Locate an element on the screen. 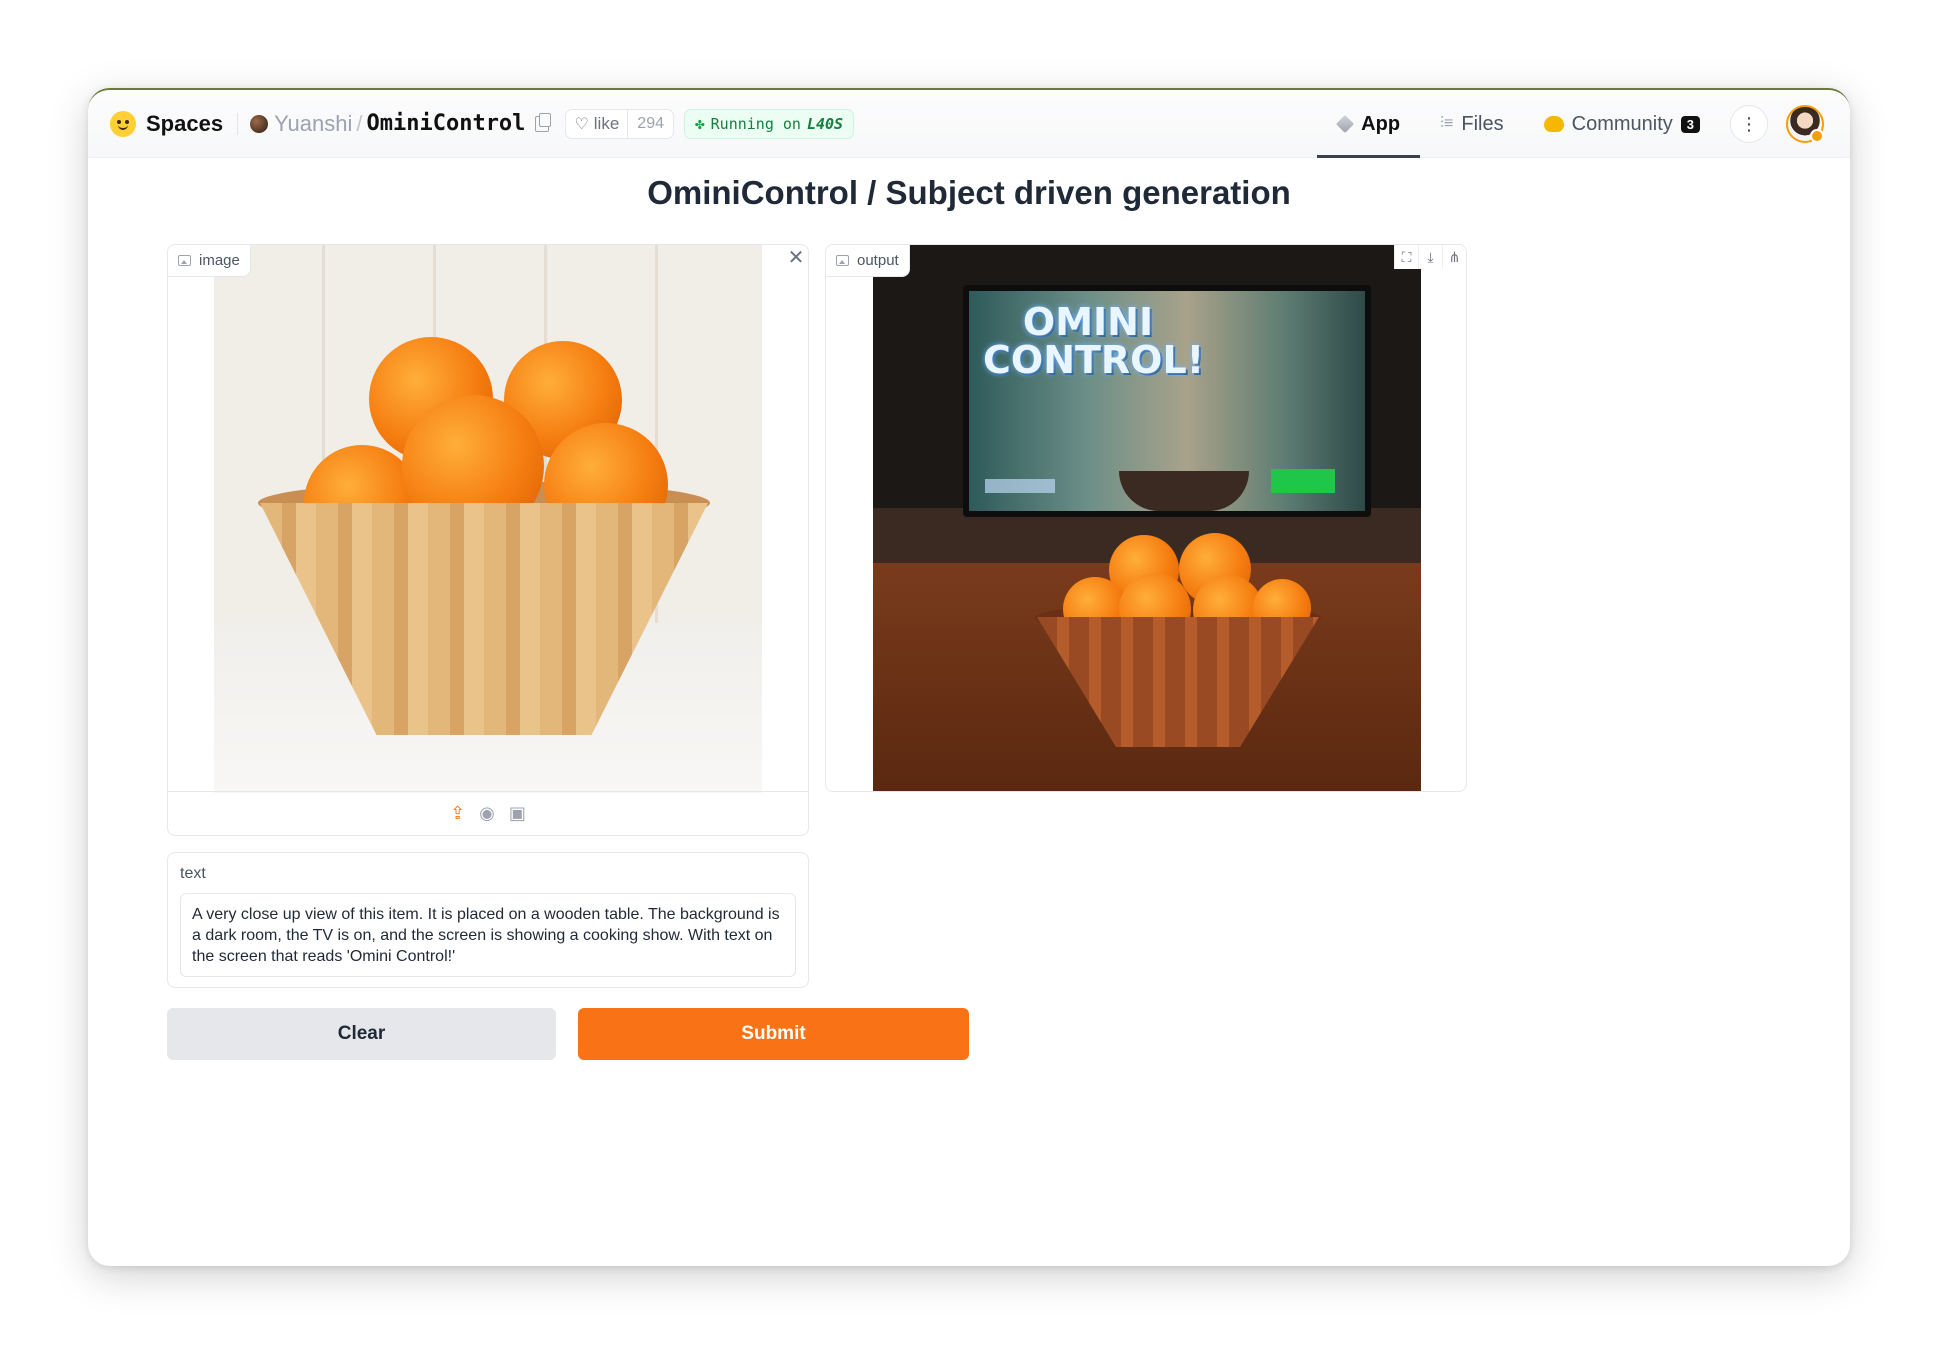  webcam-icon: ◉ is located at coordinates (487, 813).